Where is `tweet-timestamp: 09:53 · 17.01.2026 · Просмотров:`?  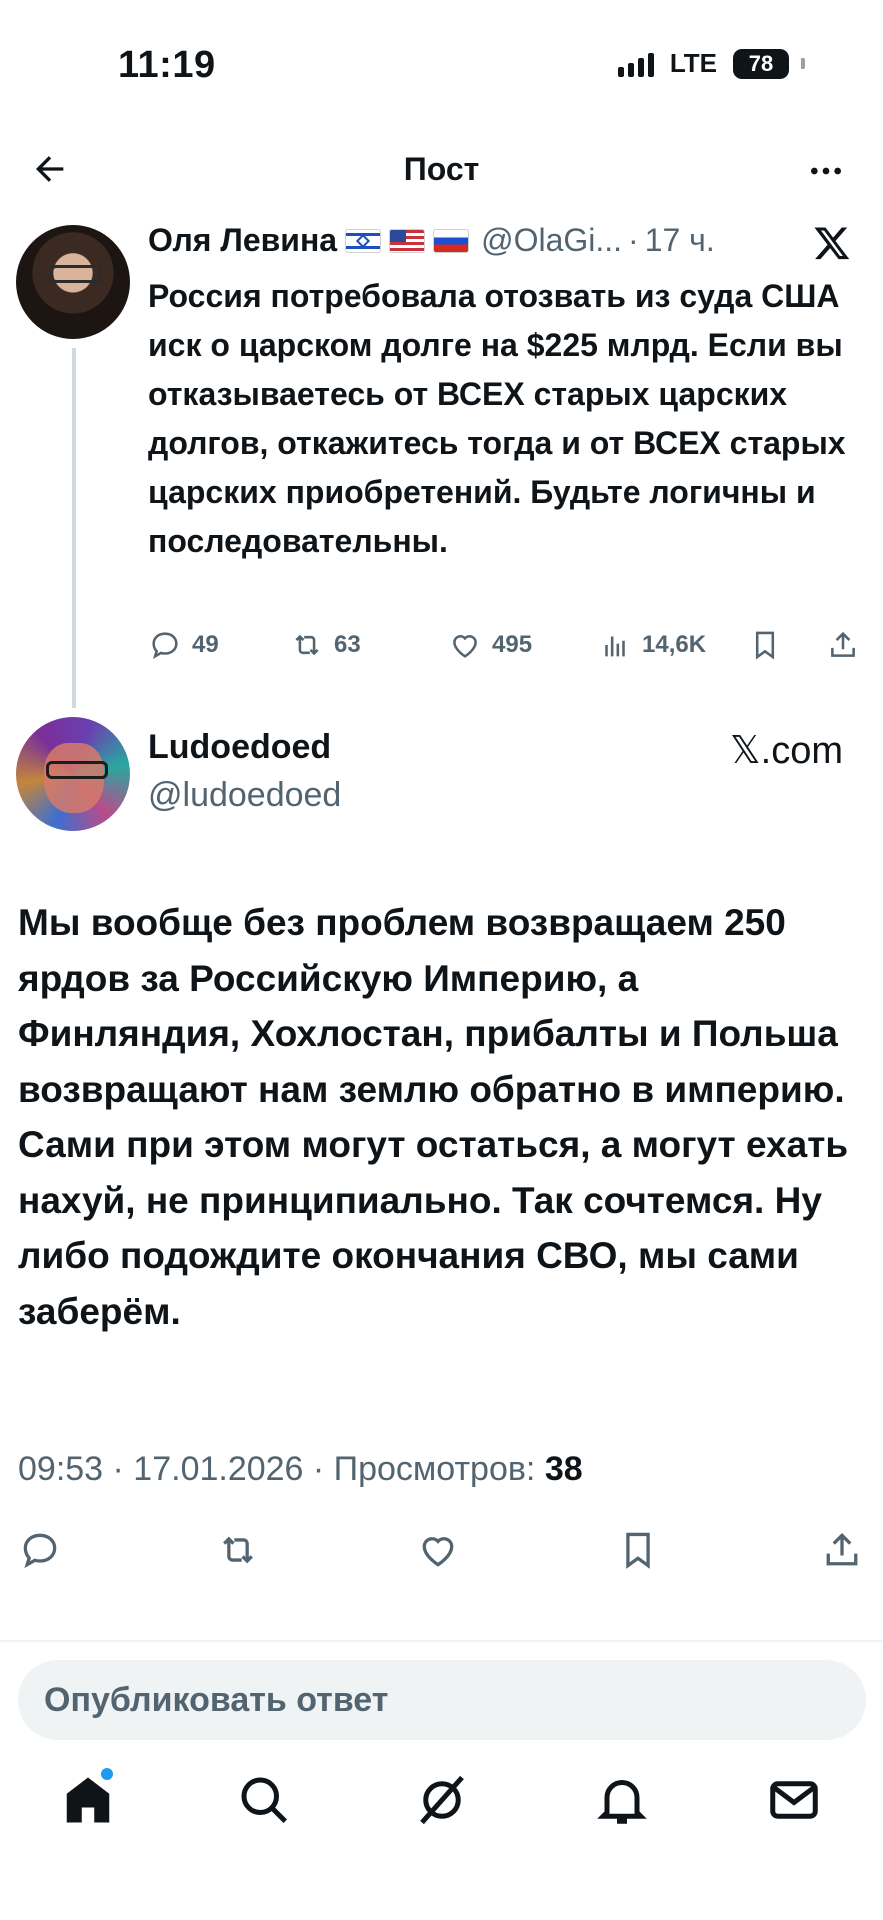
tweet-timestamp: 09:53 · 17.01.2026 · Просмотров: is located at coordinates (277, 1469).